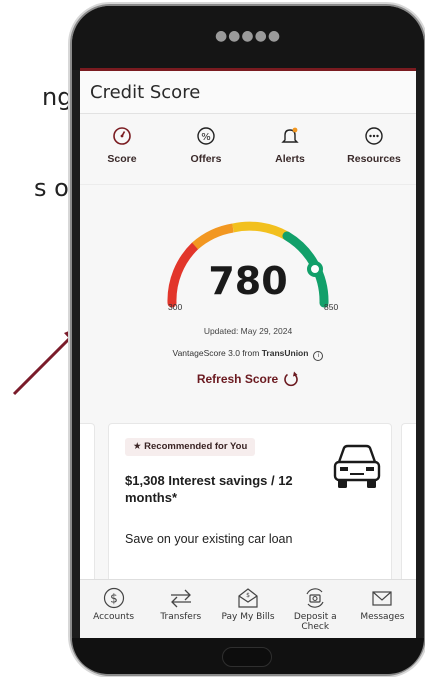 The height and width of the screenshot is (677, 425). Describe the element at coordinates (87, 504) in the screenshot. I see `previous-card-peek` at that location.